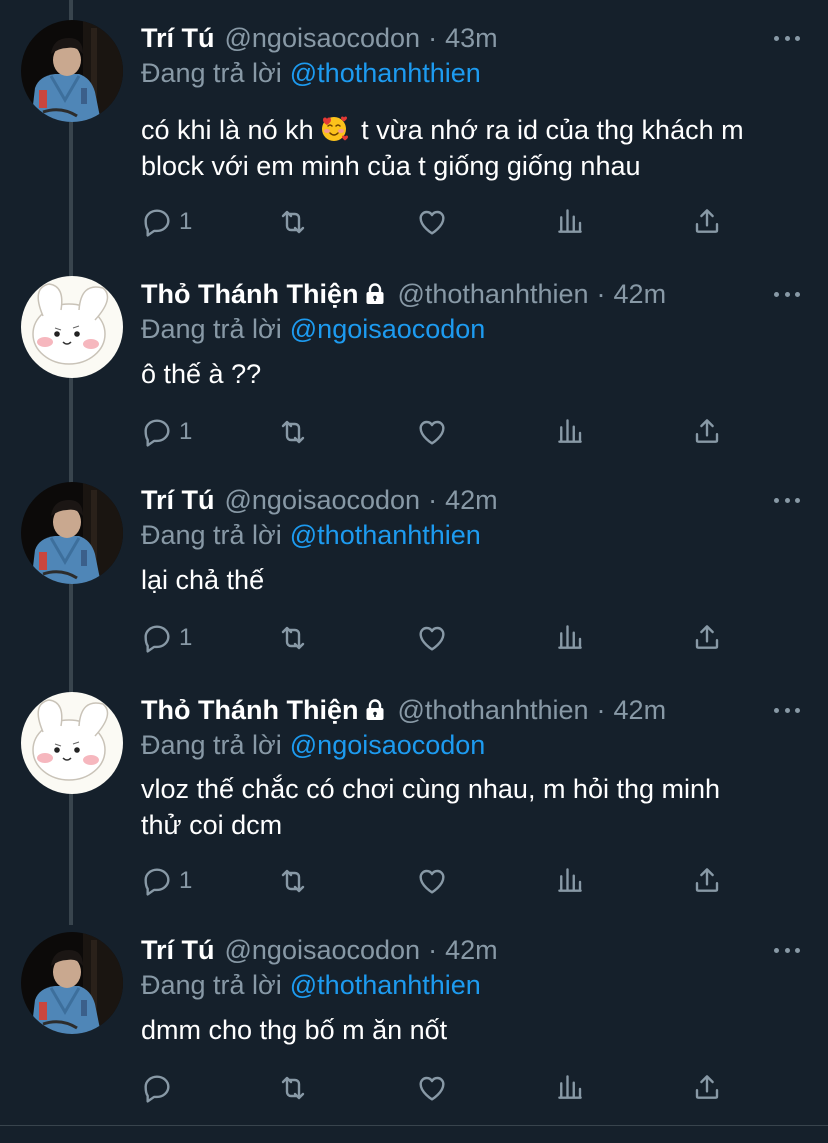 The image size is (828, 1143). Describe the element at coordinates (391, 166) in the screenshot. I see `tweet-text-line: block với em minh của t giống giống nhau` at that location.